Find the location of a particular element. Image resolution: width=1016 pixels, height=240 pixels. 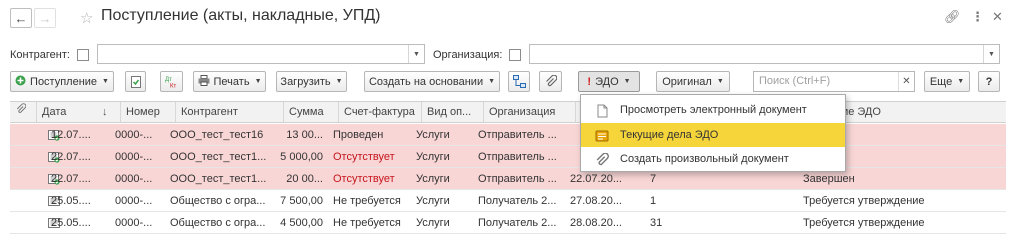

attachment-icon is located at coordinates (602, 159).